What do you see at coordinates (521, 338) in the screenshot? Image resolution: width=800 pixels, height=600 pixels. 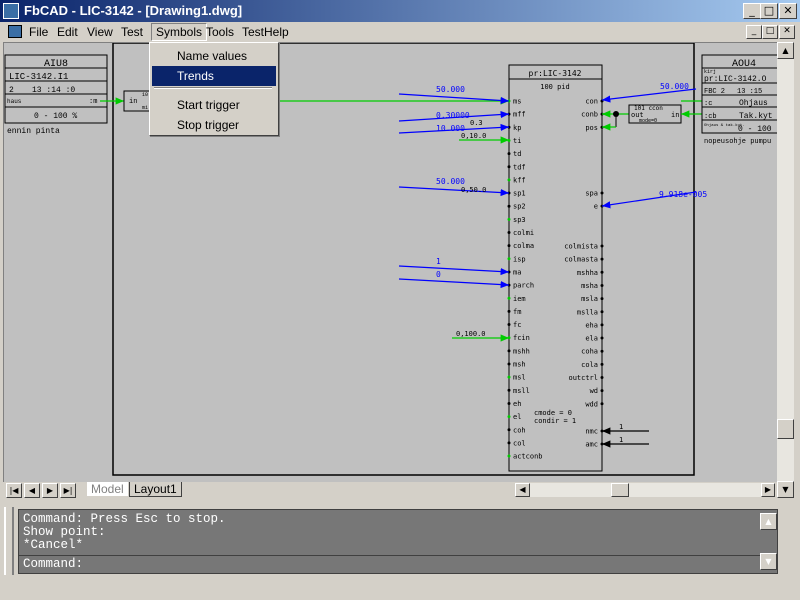 I see `pid-input-fcin: fcin` at bounding box center [521, 338].